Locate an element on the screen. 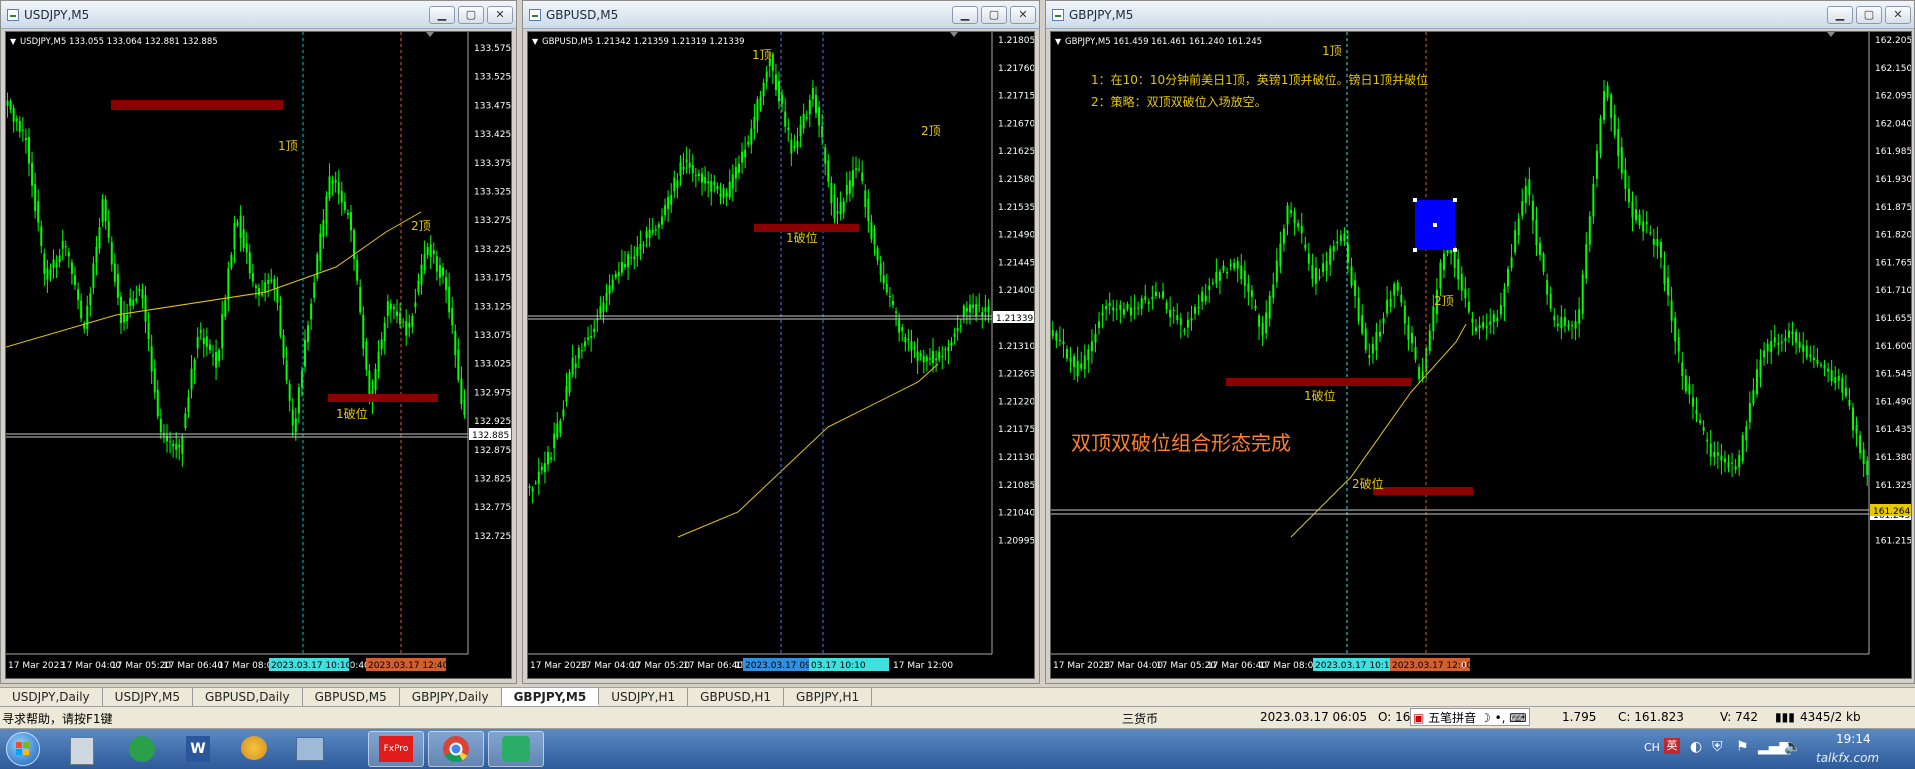 The width and height of the screenshot is (1915, 769). profile-name: 三货币 is located at coordinates (1140, 718).